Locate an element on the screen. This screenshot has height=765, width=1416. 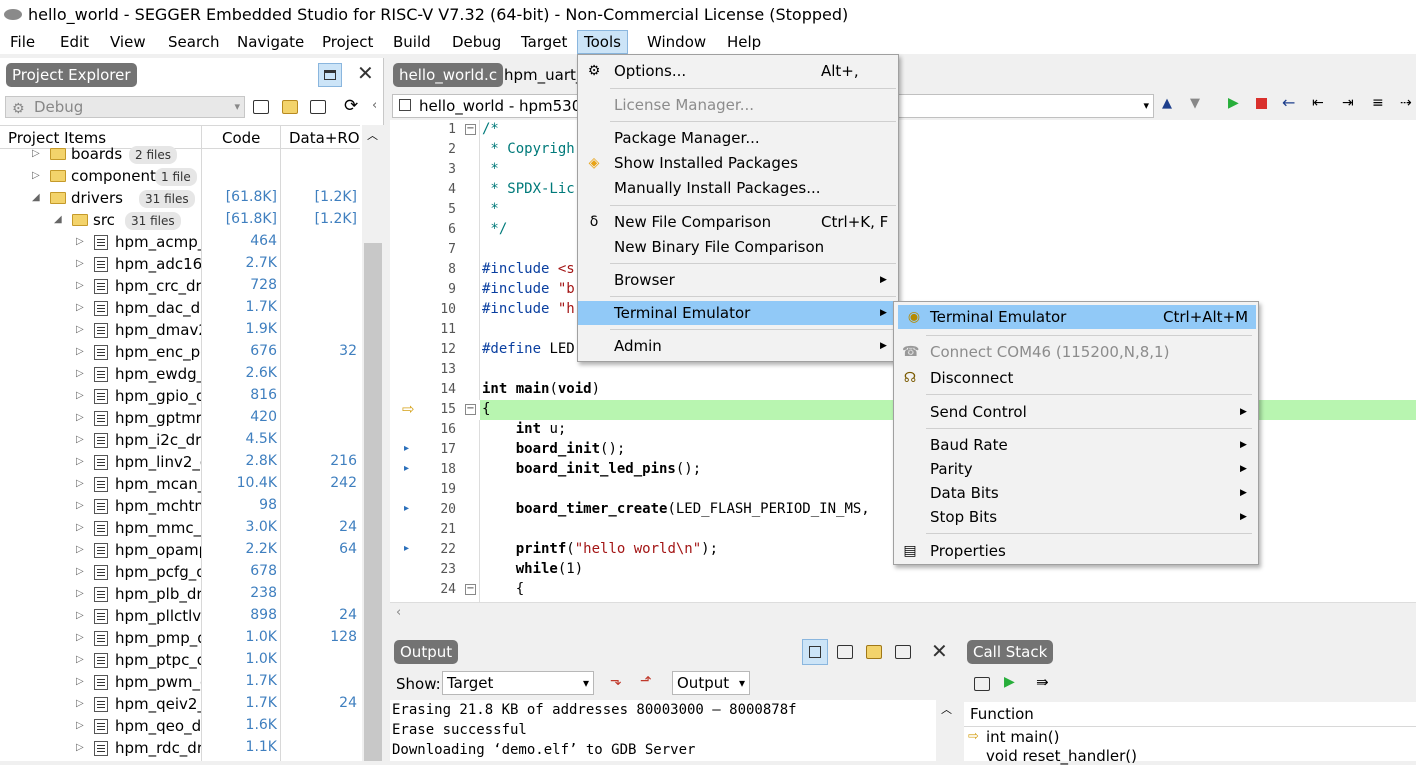
refresh-icon: ⟳ is located at coordinates (351, 106).